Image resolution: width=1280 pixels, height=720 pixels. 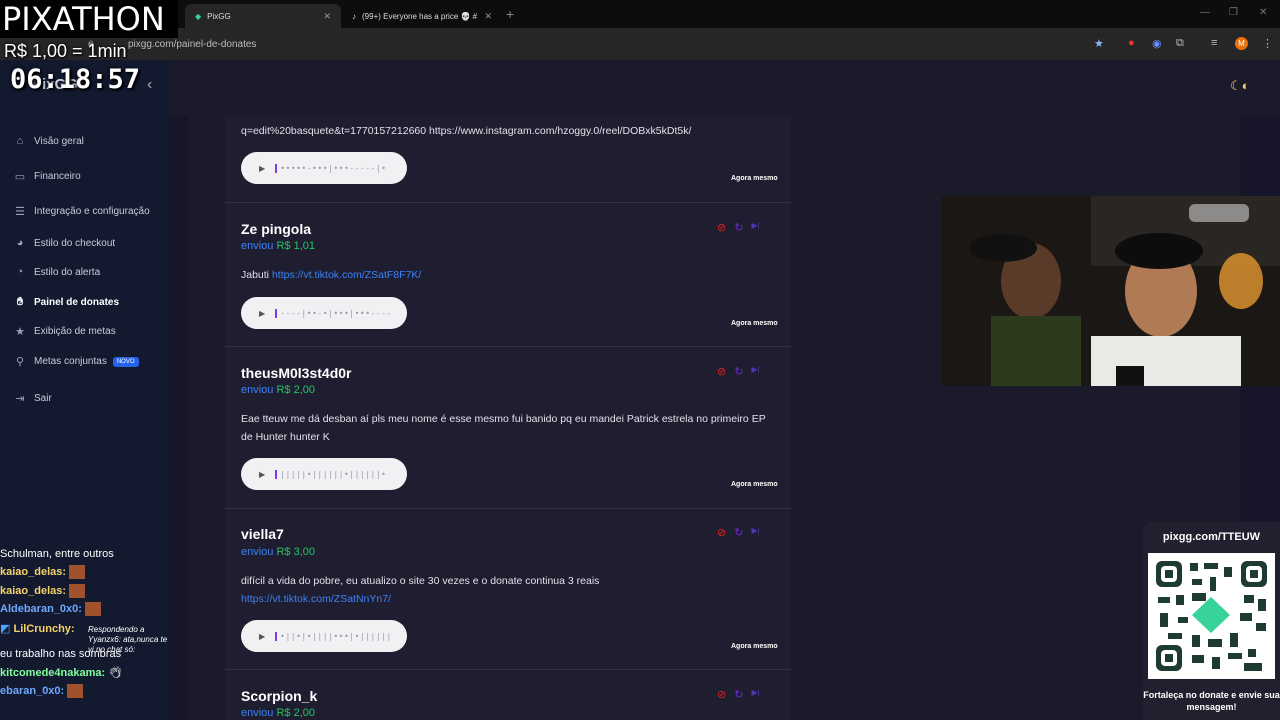 What do you see at coordinates (1099, 43) in the screenshot?
I see `bookmark-star-icon: ★` at bounding box center [1099, 43].